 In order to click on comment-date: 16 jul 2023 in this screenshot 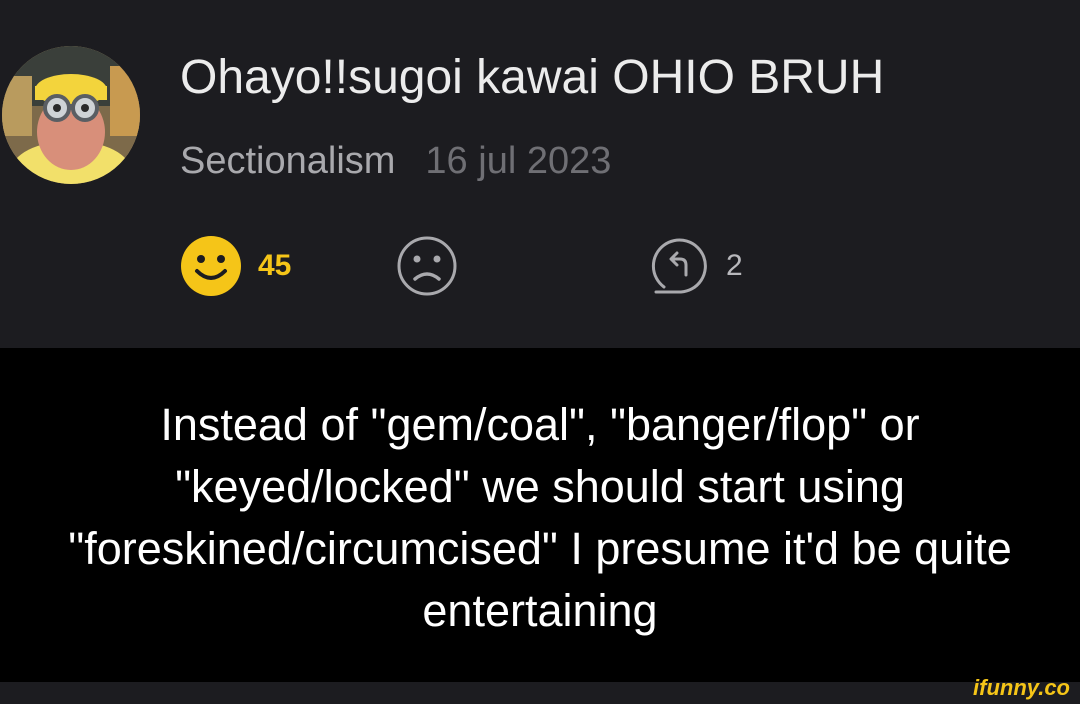, I will do `click(518, 161)`.